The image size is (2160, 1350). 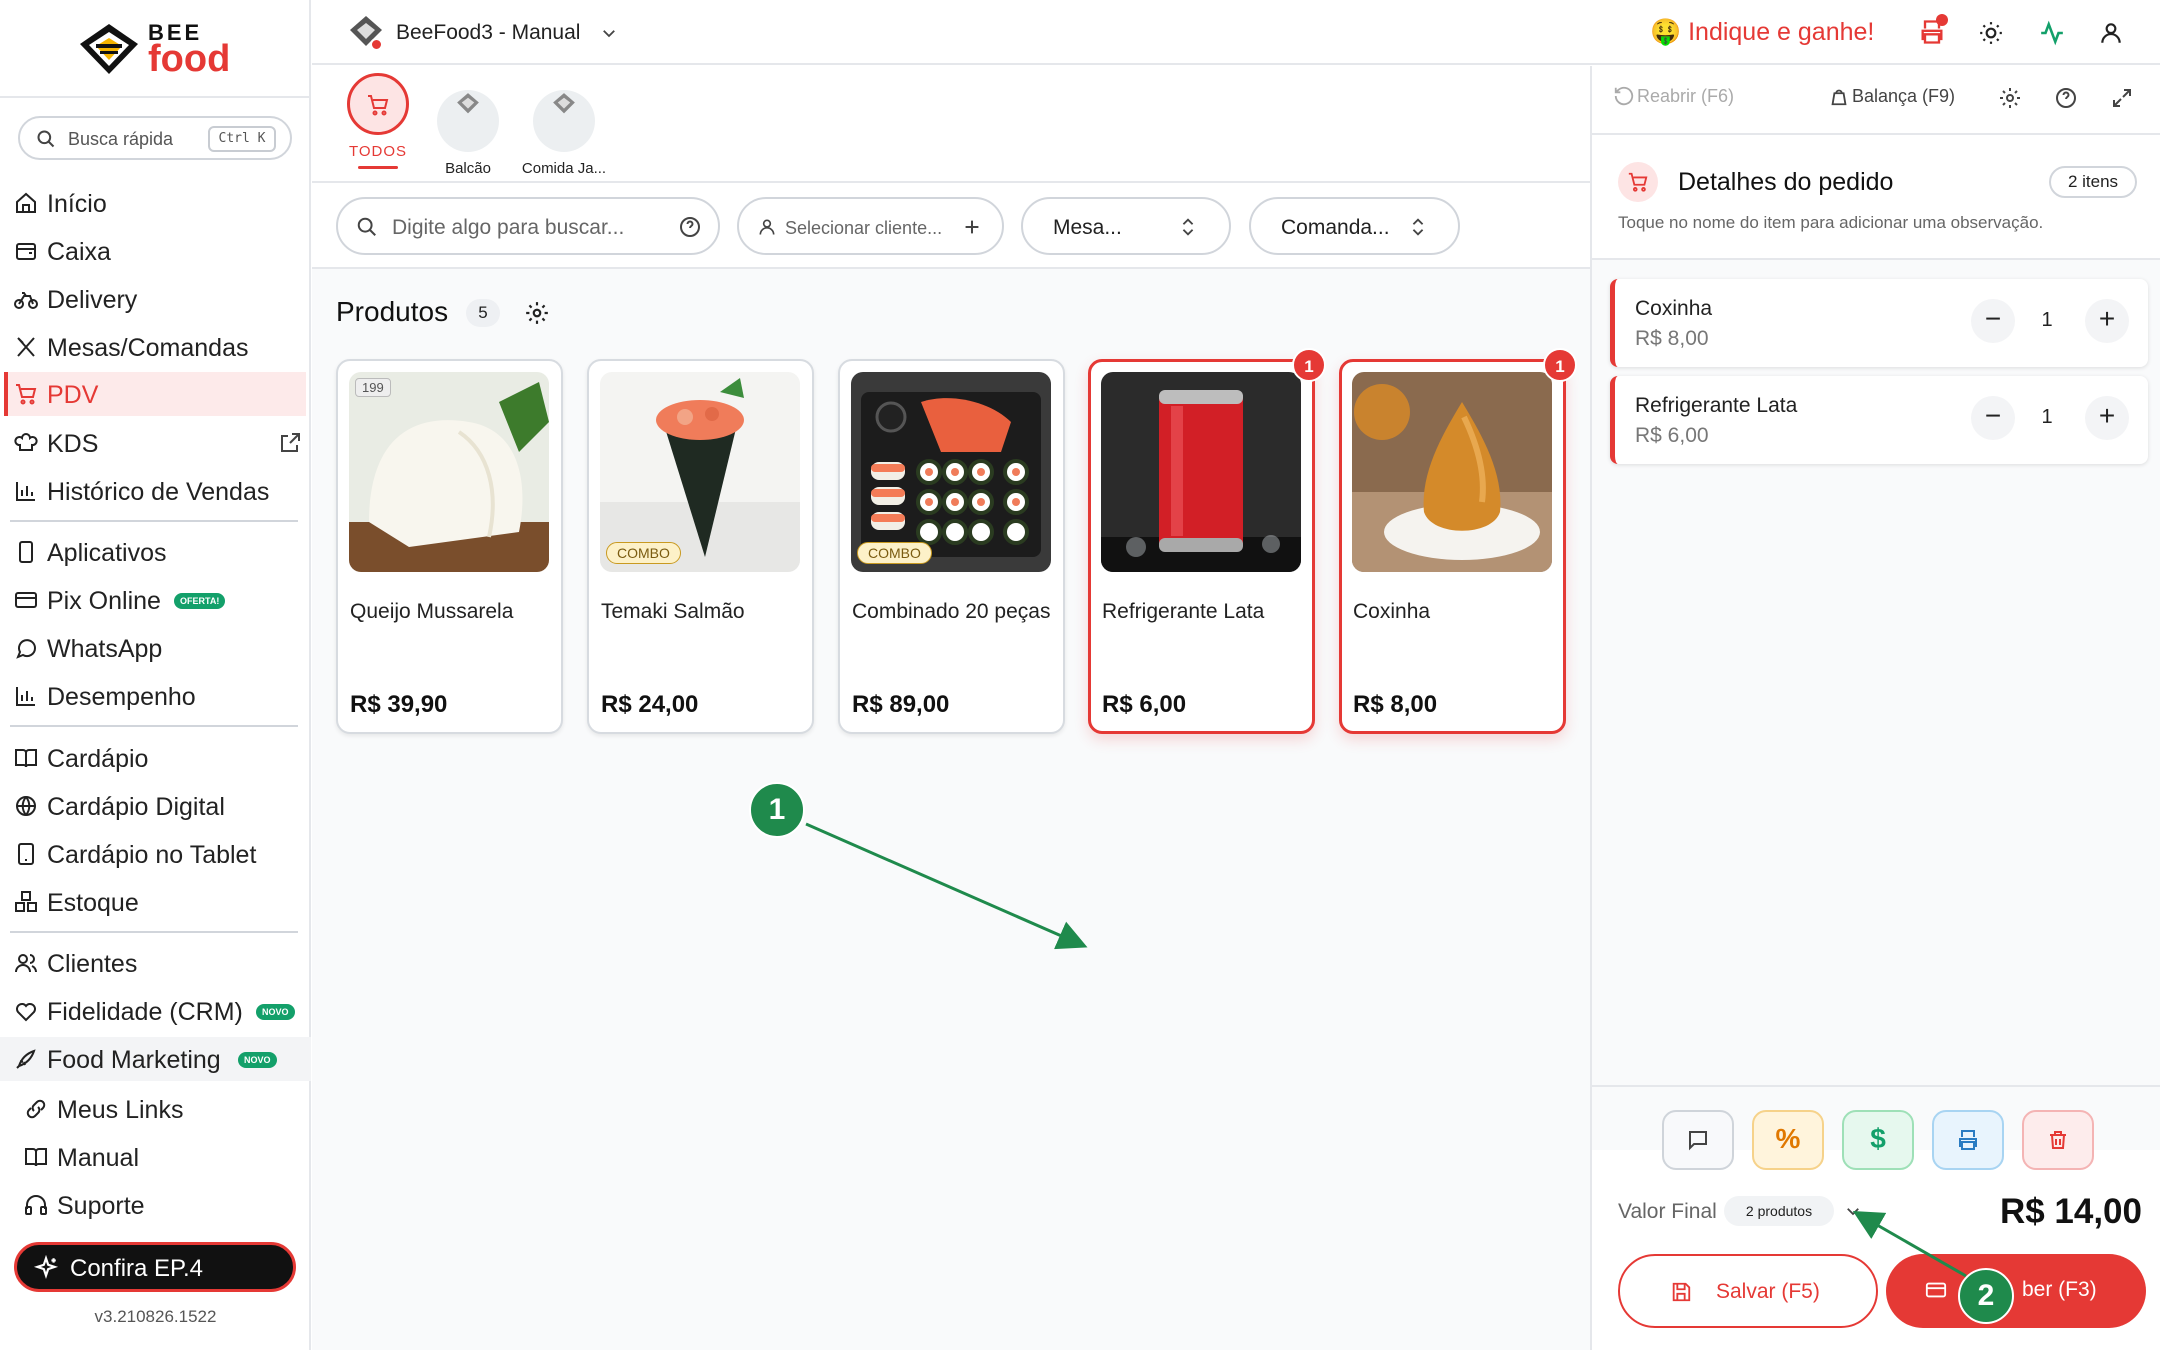 What do you see at coordinates (1673, 309) in the screenshot?
I see `order-item-name: Coxinha` at bounding box center [1673, 309].